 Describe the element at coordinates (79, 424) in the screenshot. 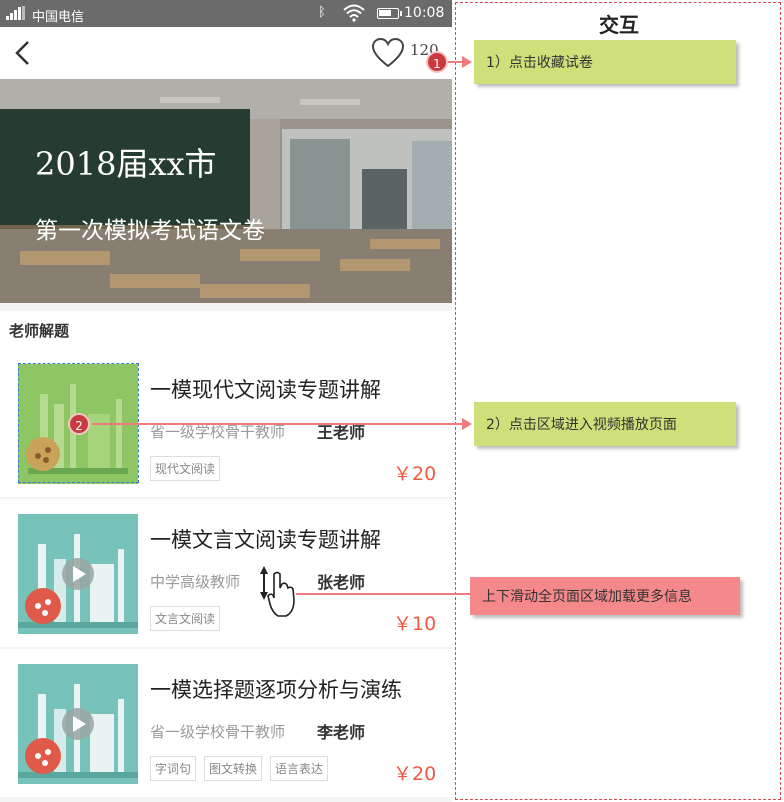

I see `annotation-badge: 2` at that location.